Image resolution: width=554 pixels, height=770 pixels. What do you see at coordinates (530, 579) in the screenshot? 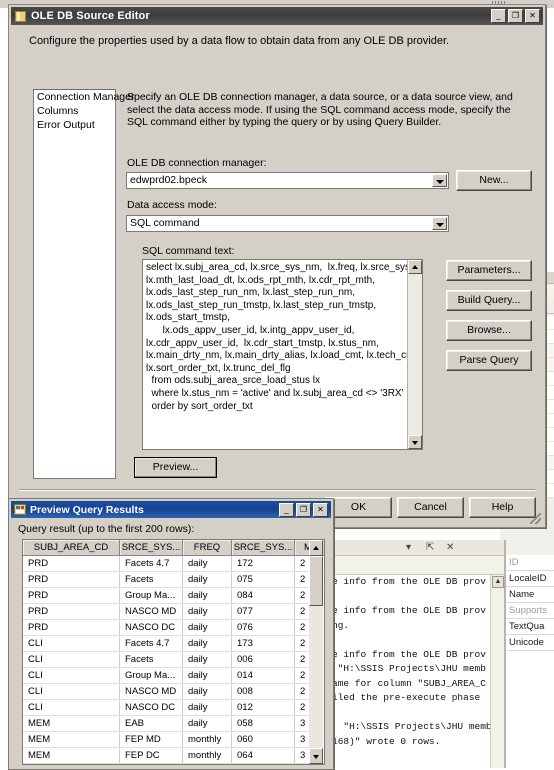
I see `property-row: LocaleID` at bounding box center [530, 579].